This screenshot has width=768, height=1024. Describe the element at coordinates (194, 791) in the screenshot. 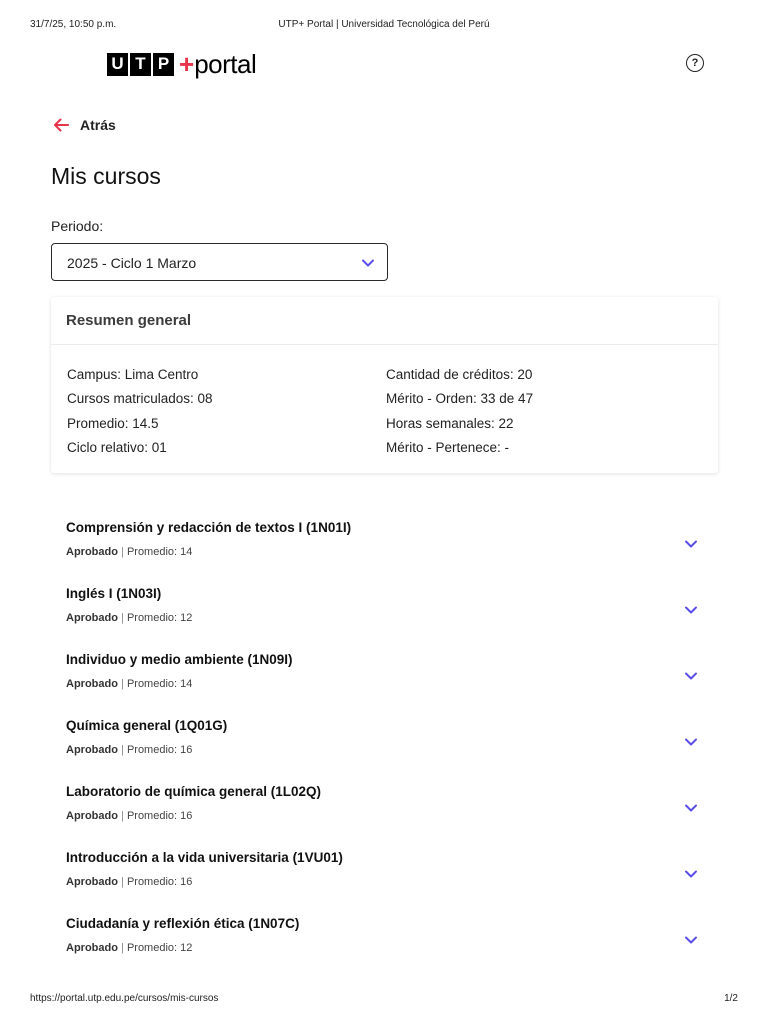

I see `course-name: Laboratorio de química general (1L02Q)` at that location.